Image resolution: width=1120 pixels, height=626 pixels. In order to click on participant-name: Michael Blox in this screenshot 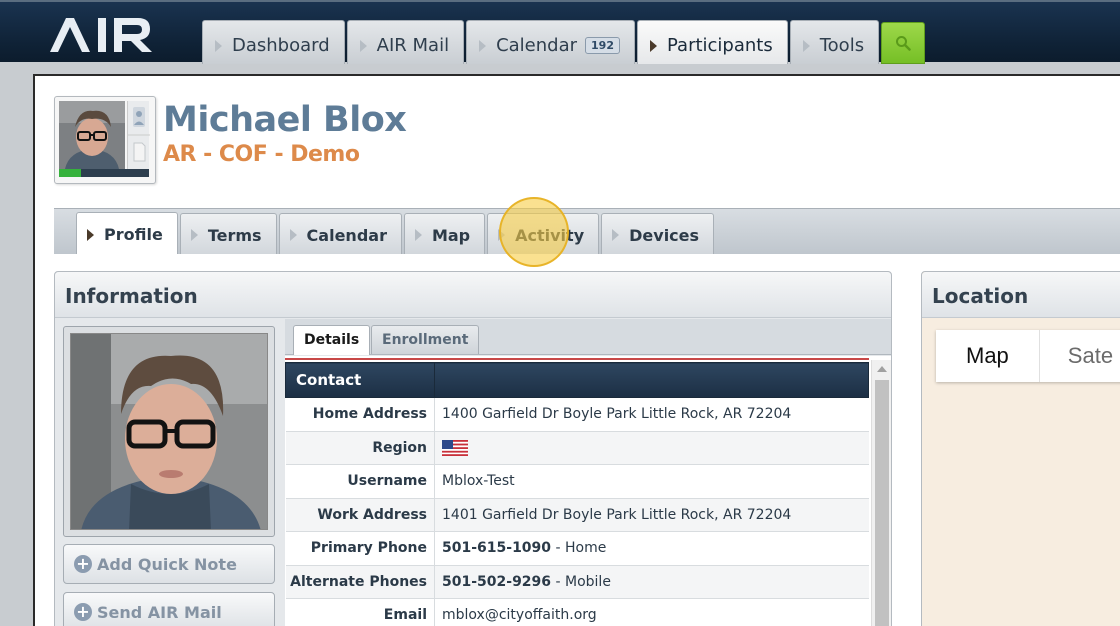, I will do `click(285, 120)`.